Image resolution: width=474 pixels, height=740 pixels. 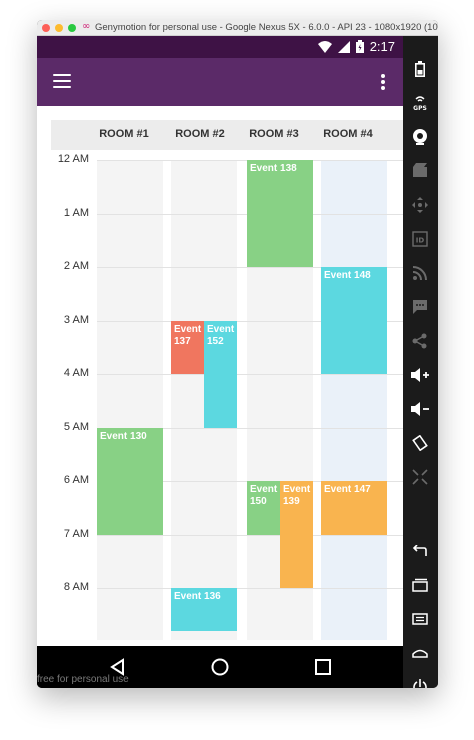 What do you see at coordinates (420, 585) in the screenshot?
I see `recents-icon` at bounding box center [420, 585].